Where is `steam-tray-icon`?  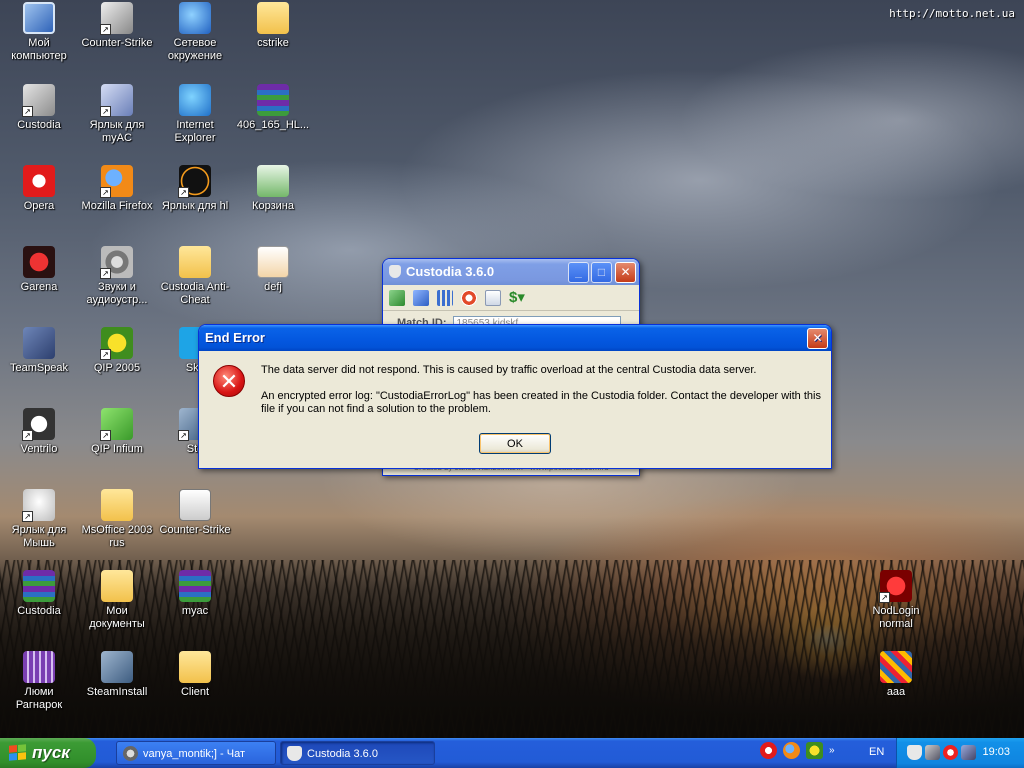
steam-tray-icon is located at coordinates (932, 752).